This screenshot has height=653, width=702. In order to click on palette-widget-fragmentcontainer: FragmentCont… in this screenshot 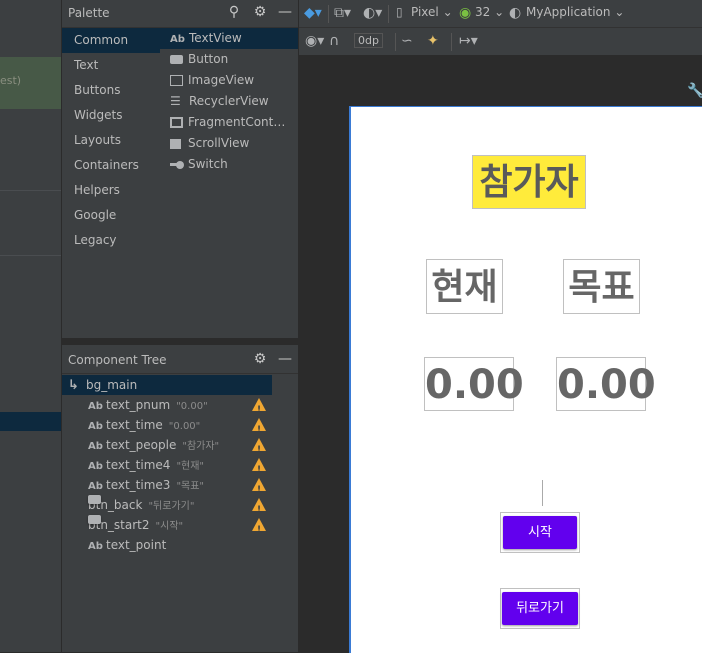, I will do `click(229, 122)`.